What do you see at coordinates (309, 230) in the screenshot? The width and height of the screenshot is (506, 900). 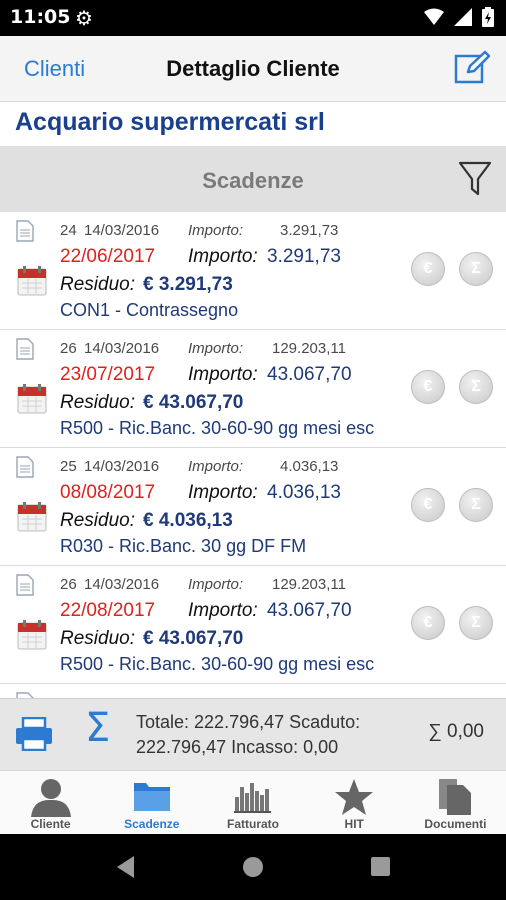 I see `doc-importo: 3.291,73` at bounding box center [309, 230].